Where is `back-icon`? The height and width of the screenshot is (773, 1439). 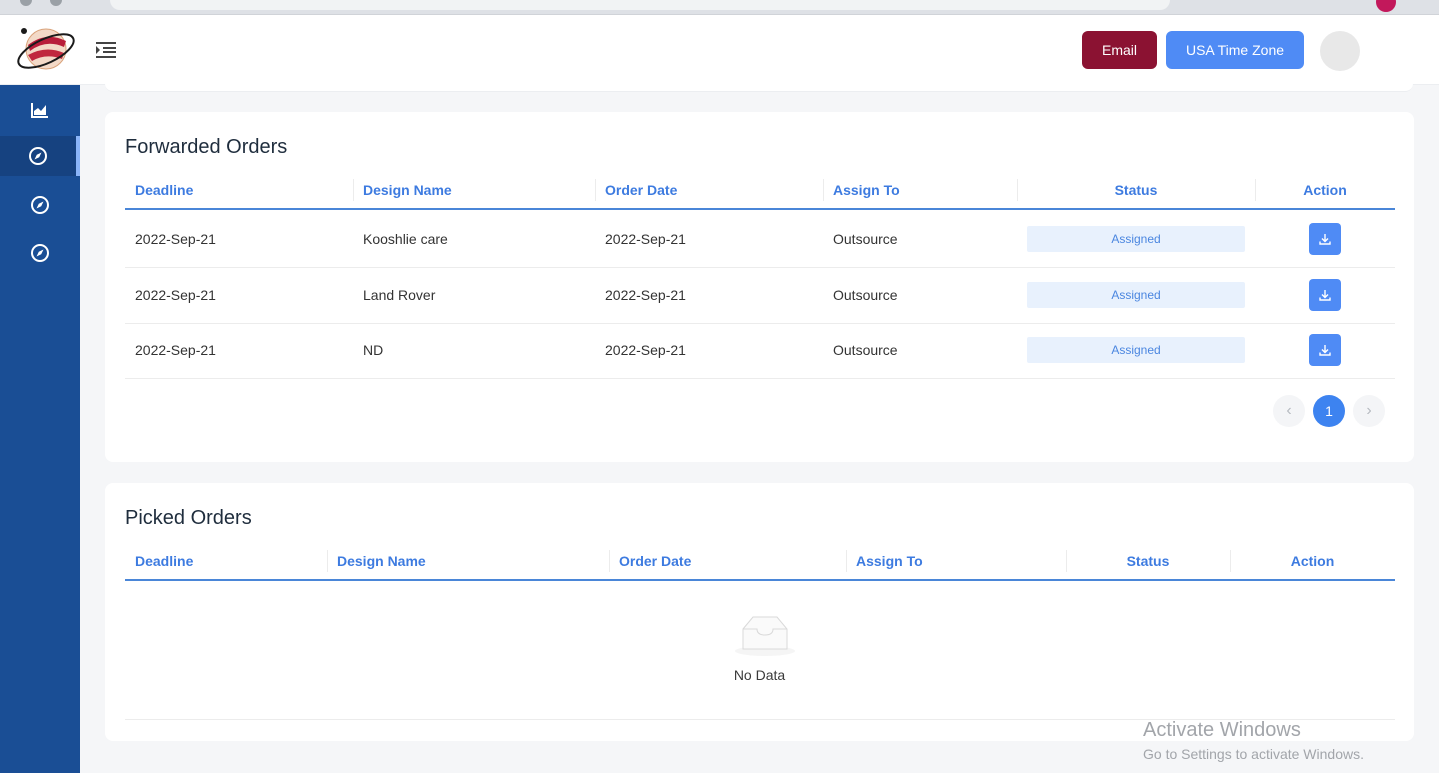
back-icon is located at coordinates (26, 3).